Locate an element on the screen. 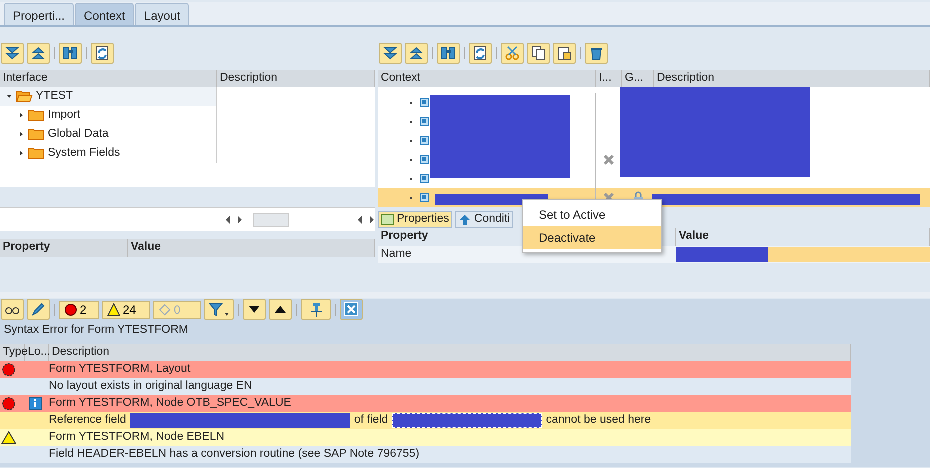  count-filter-button: 2 is located at coordinates (79, 309).